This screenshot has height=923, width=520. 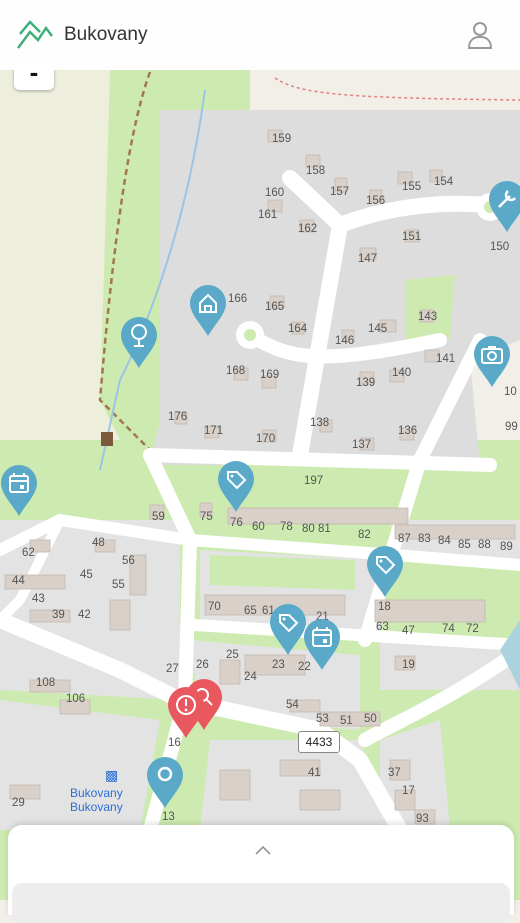 I want to click on house-number: 139, so click(x=365, y=383).